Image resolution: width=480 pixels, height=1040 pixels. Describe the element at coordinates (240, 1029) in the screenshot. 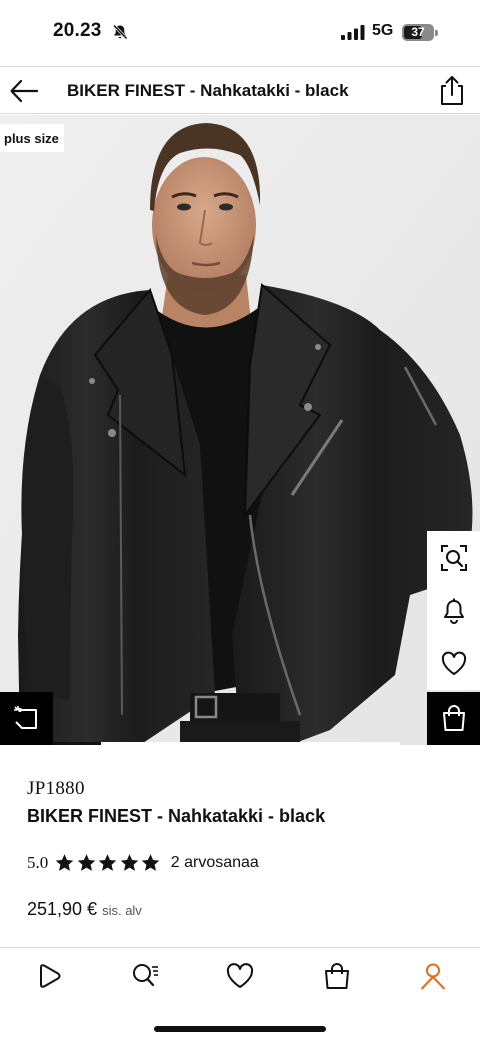

I see `home-indicator` at that location.